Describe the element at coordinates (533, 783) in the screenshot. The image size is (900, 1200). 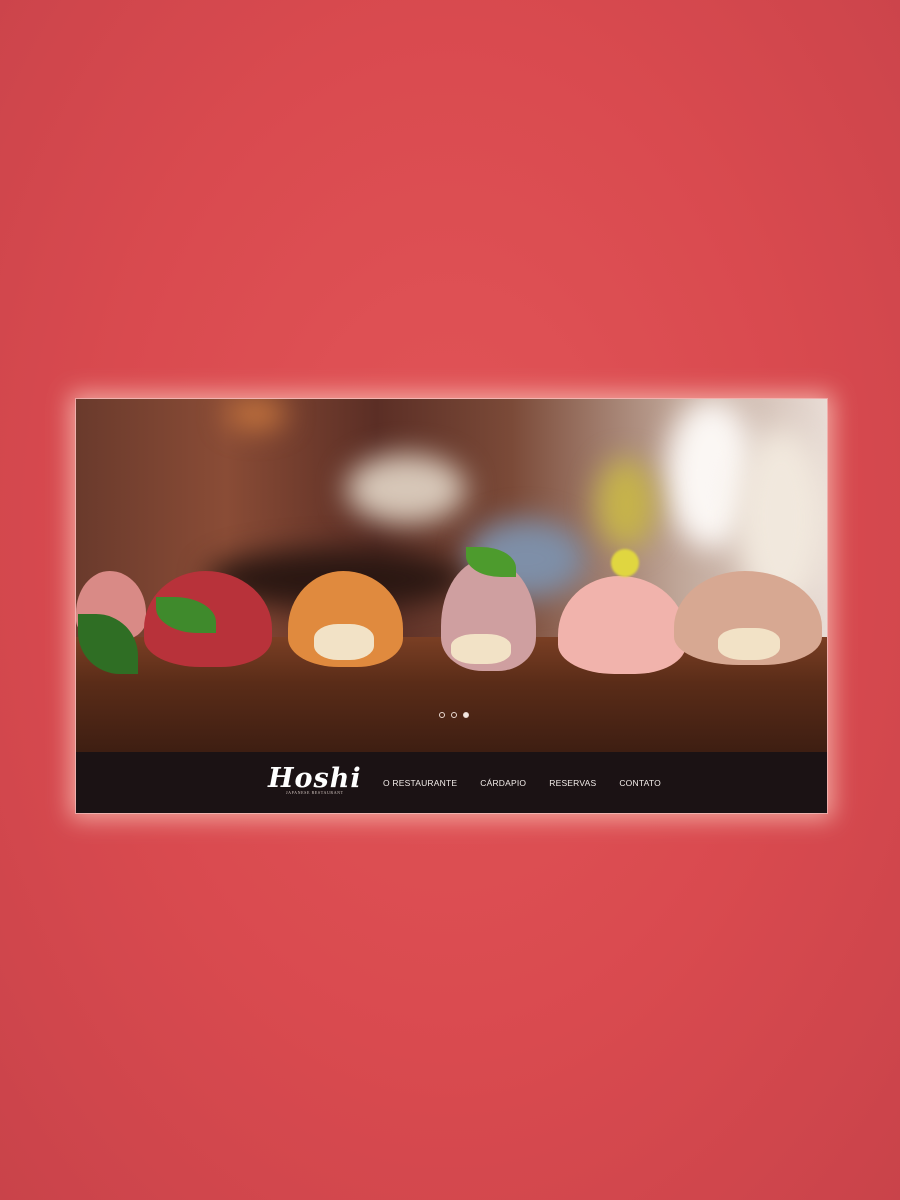
I see `main-menu: O RESTAURANTE CÁRDAPIO RESERVAS CONTATO` at that location.